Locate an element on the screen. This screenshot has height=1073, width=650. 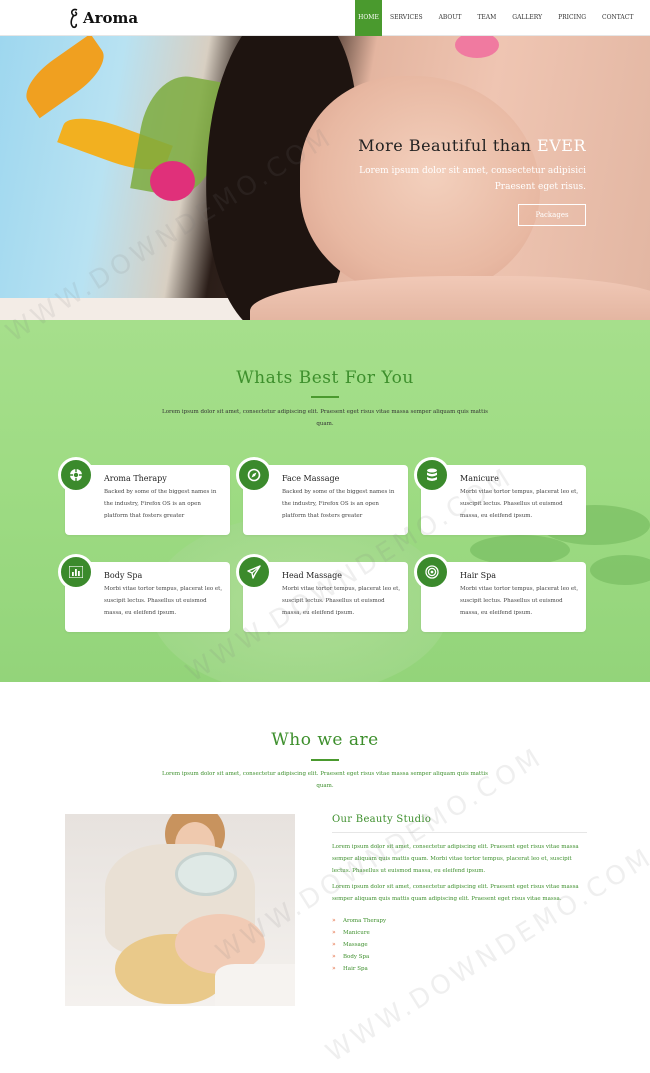
photo-magnifier-lamp is located at coordinates (206, 874).